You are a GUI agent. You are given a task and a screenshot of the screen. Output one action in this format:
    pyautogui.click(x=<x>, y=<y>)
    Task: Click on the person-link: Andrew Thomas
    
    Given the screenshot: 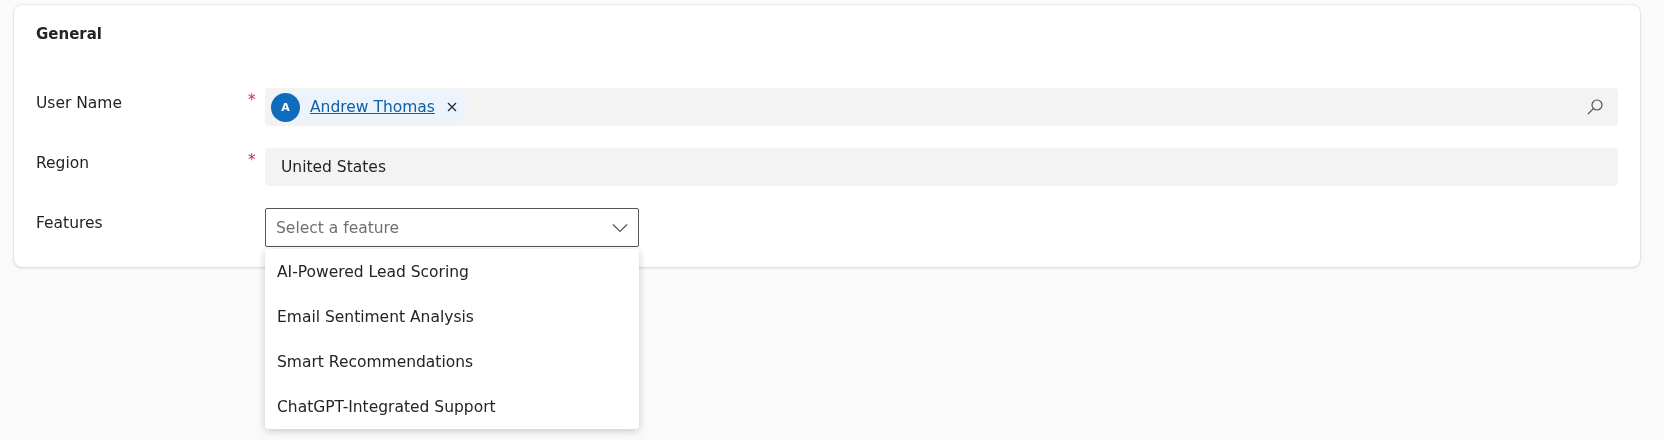 What is the action you would take?
    pyautogui.click(x=372, y=107)
    